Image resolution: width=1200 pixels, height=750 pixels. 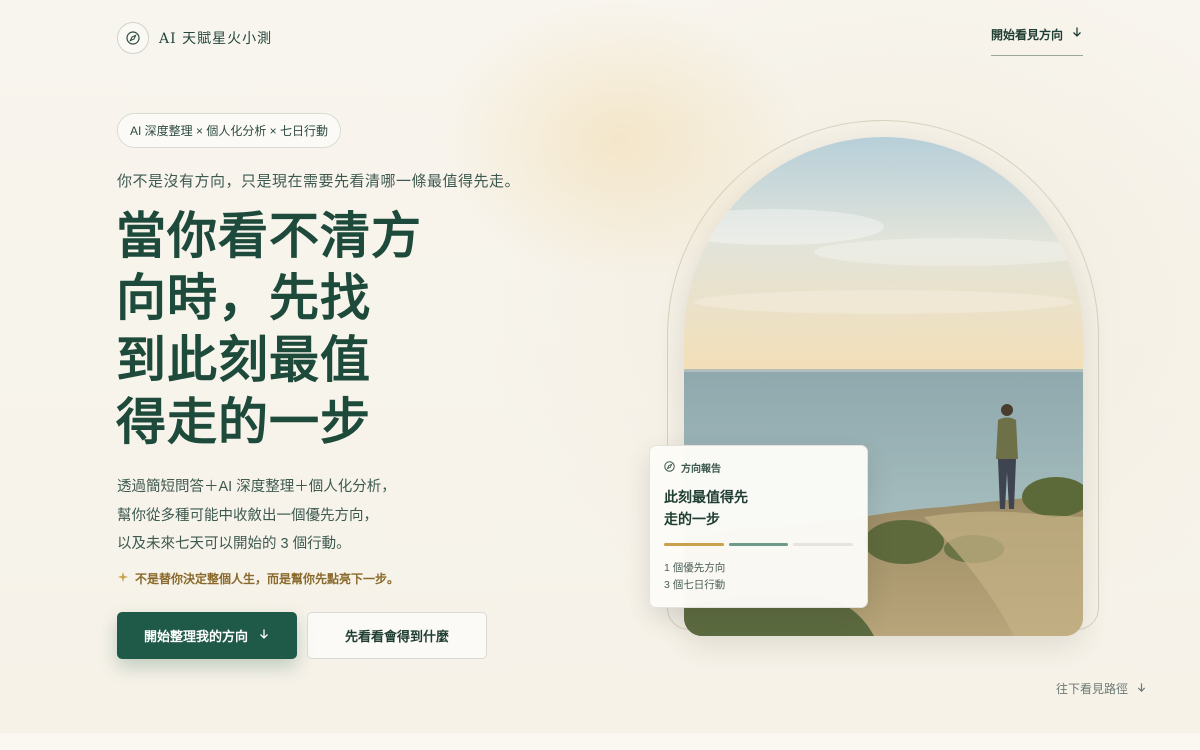 What do you see at coordinates (1027, 35) in the screenshot?
I see `nav-link-label: 開始看見方向` at bounding box center [1027, 35].